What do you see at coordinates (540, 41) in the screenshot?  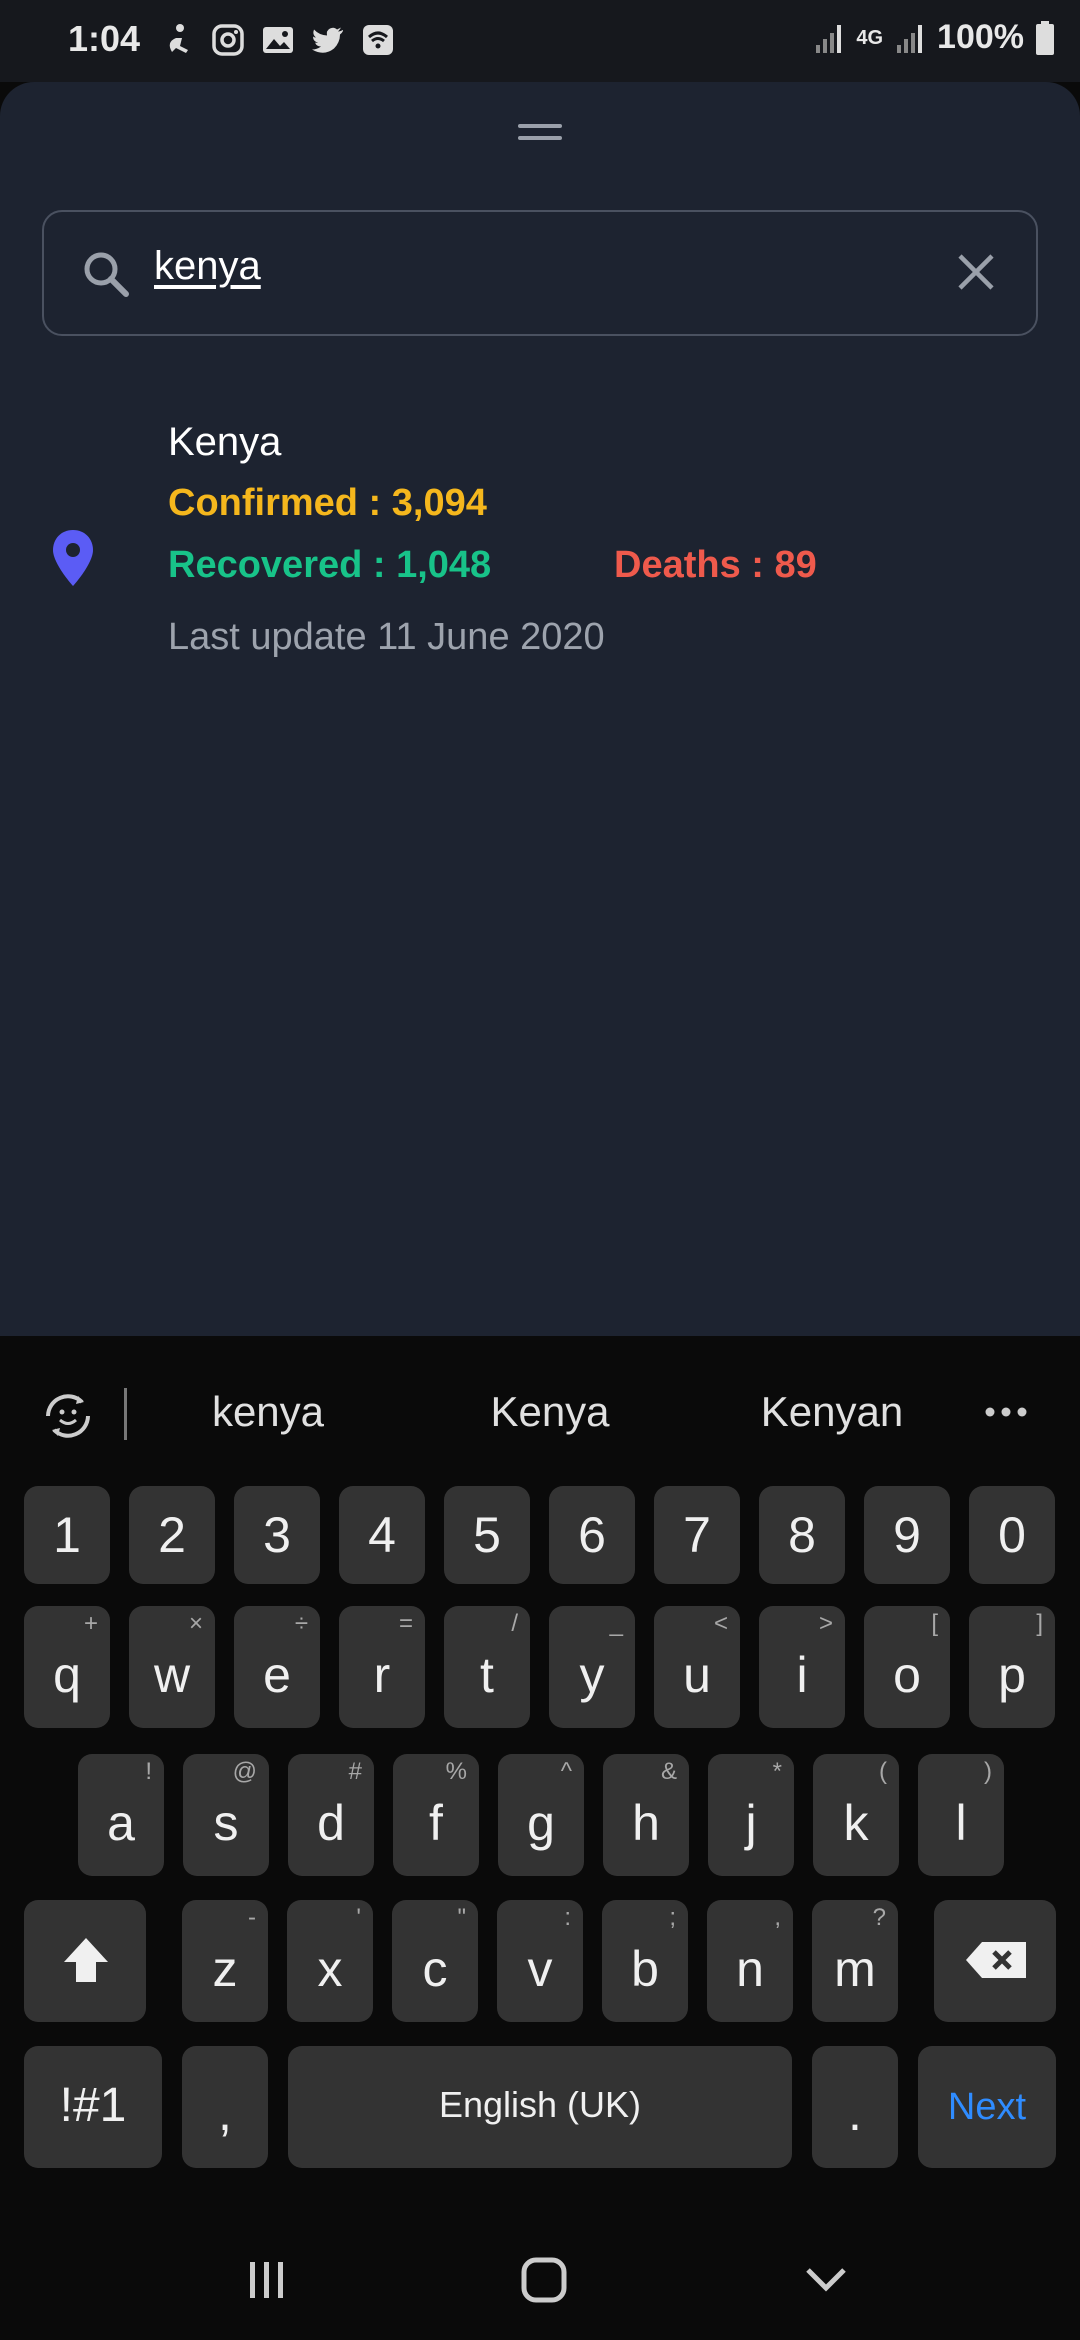 I see `status-bar: 1:04 4G 100%` at bounding box center [540, 41].